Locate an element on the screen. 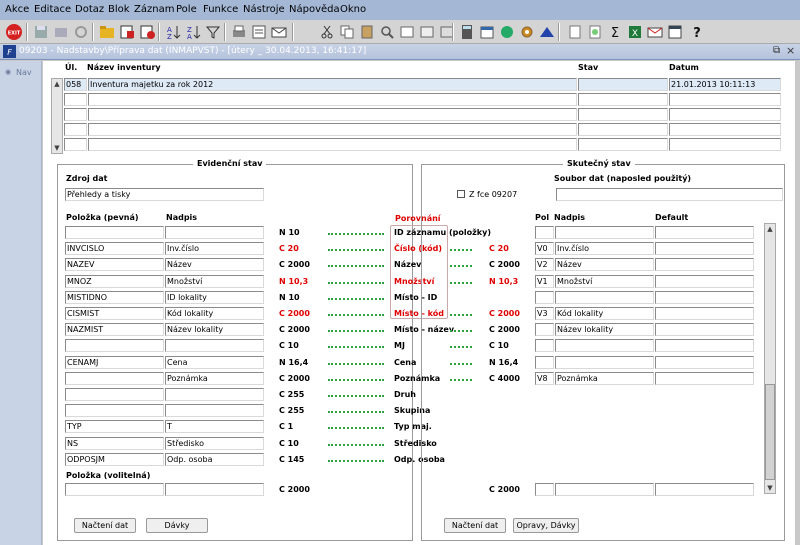 The height and width of the screenshot is (545, 800). close-icon: × is located at coordinates (790, 50).